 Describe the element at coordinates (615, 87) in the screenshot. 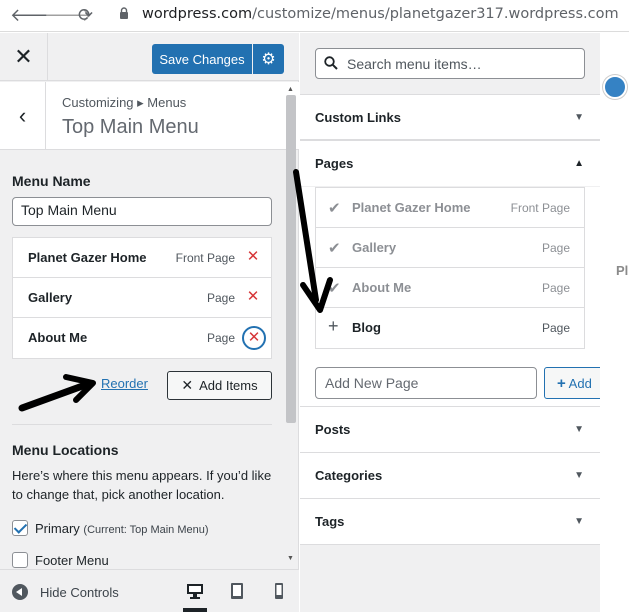

I see `edit-shortcut-pencil-icon` at that location.